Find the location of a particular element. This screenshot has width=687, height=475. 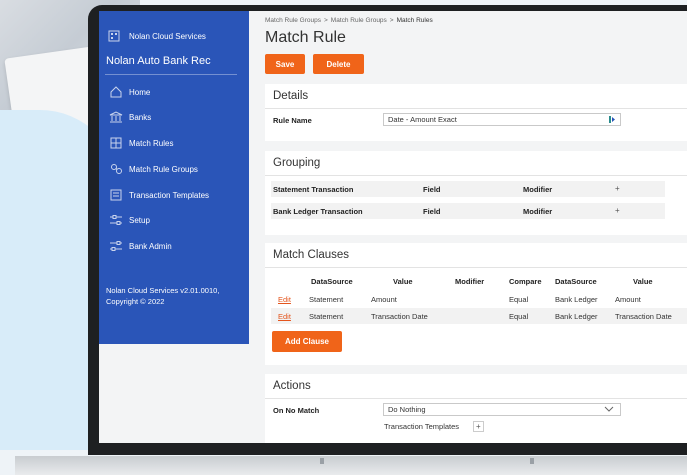

on-no-match-select: Do Nothing is located at coordinates (502, 409).